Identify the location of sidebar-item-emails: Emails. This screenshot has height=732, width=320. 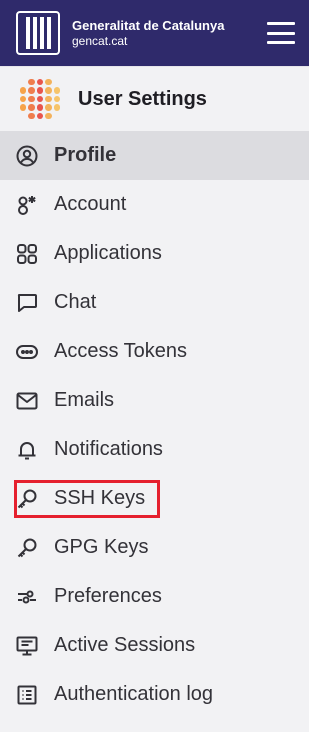
(154, 400).